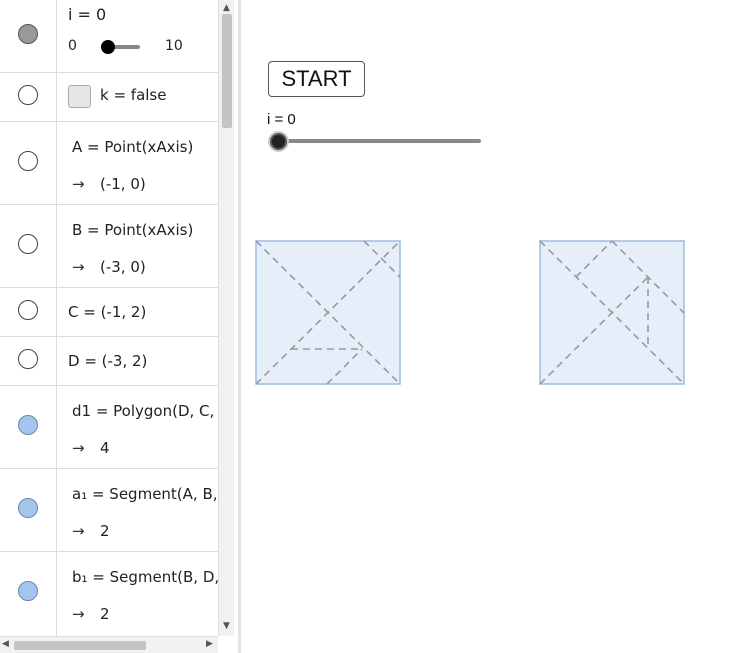 The image size is (736, 653). I want to click on segment-b1-value: 2, so click(105, 614).